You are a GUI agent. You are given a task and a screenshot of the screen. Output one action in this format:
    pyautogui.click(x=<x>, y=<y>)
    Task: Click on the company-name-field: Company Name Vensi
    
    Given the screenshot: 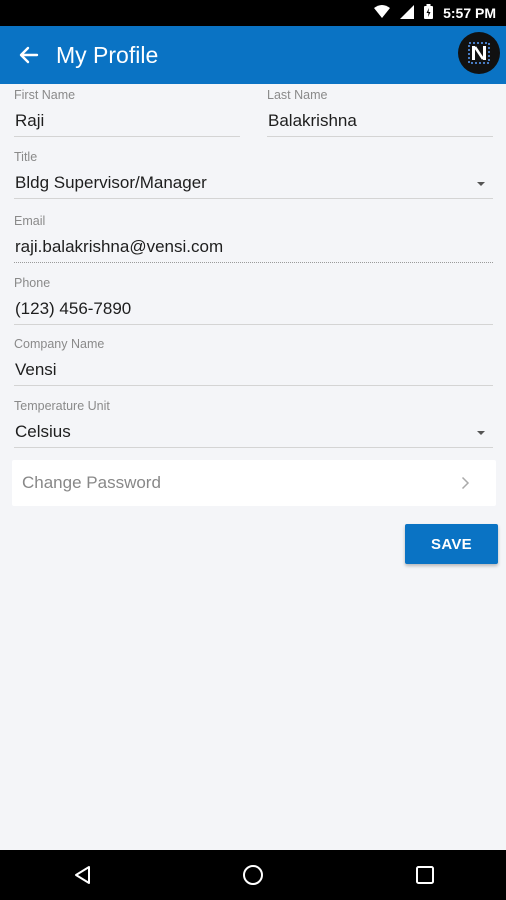 What is the action you would take?
    pyautogui.click(x=253, y=362)
    